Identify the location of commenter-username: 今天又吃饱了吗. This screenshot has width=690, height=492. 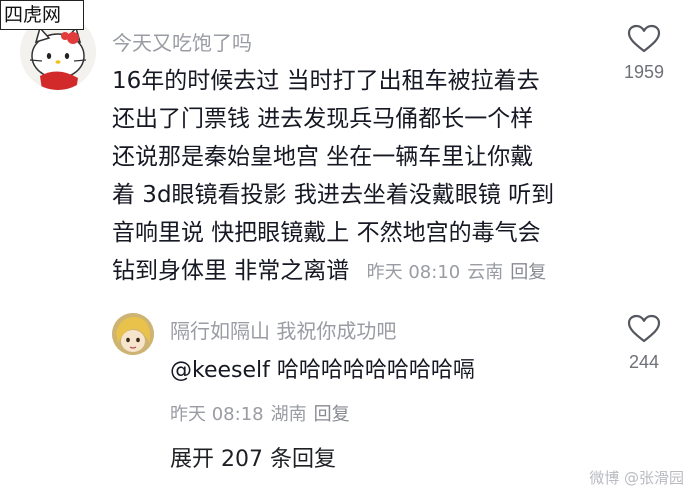
(182, 41).